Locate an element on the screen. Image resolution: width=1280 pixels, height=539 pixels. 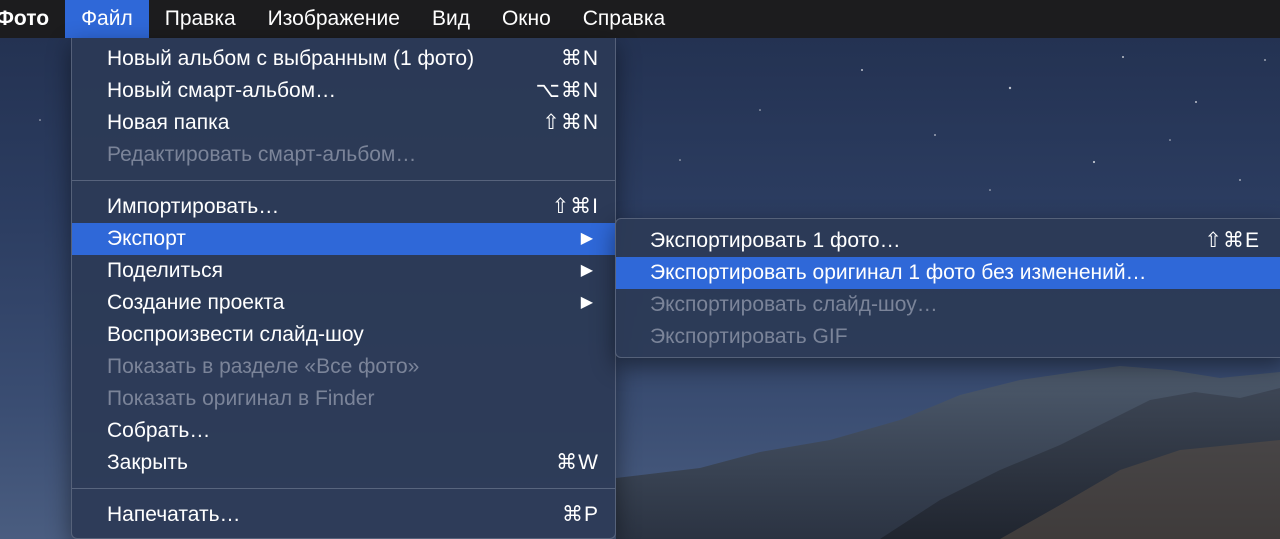
menu-item-create-project: Создание проекта ▶ is located at coordinates (343, 303).